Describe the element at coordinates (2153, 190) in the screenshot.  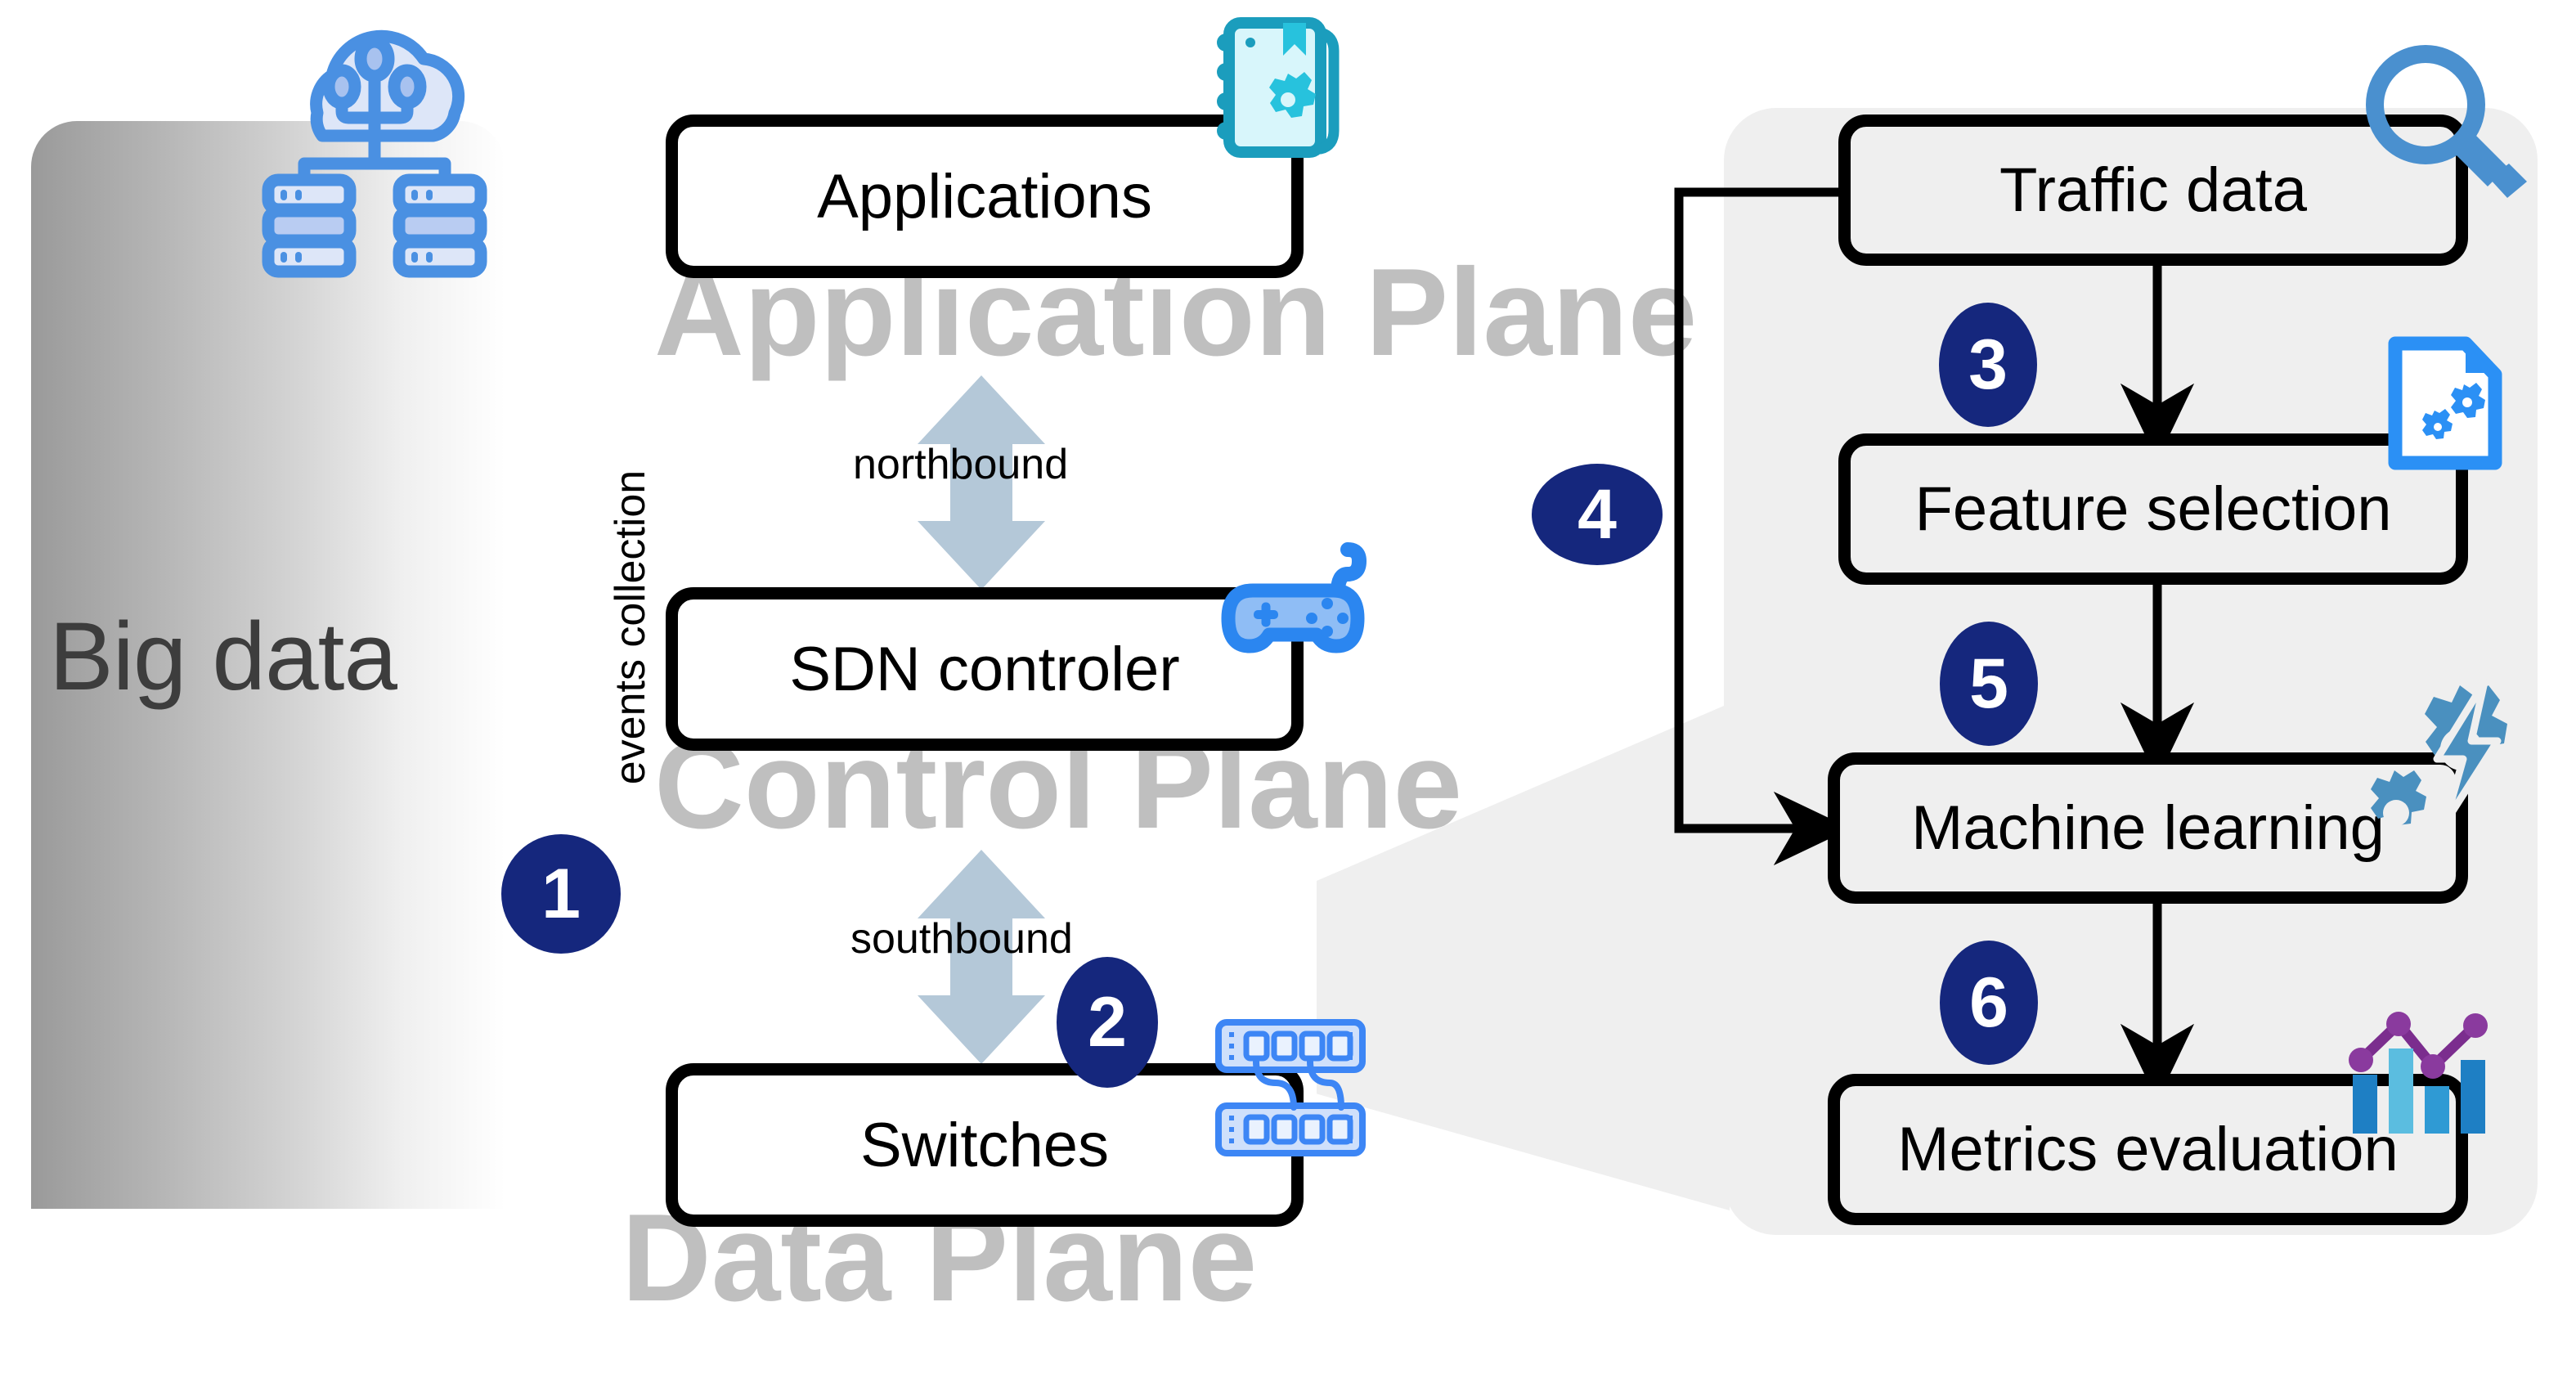
I see `box-traffic-data-label: Traffic data` at that location.